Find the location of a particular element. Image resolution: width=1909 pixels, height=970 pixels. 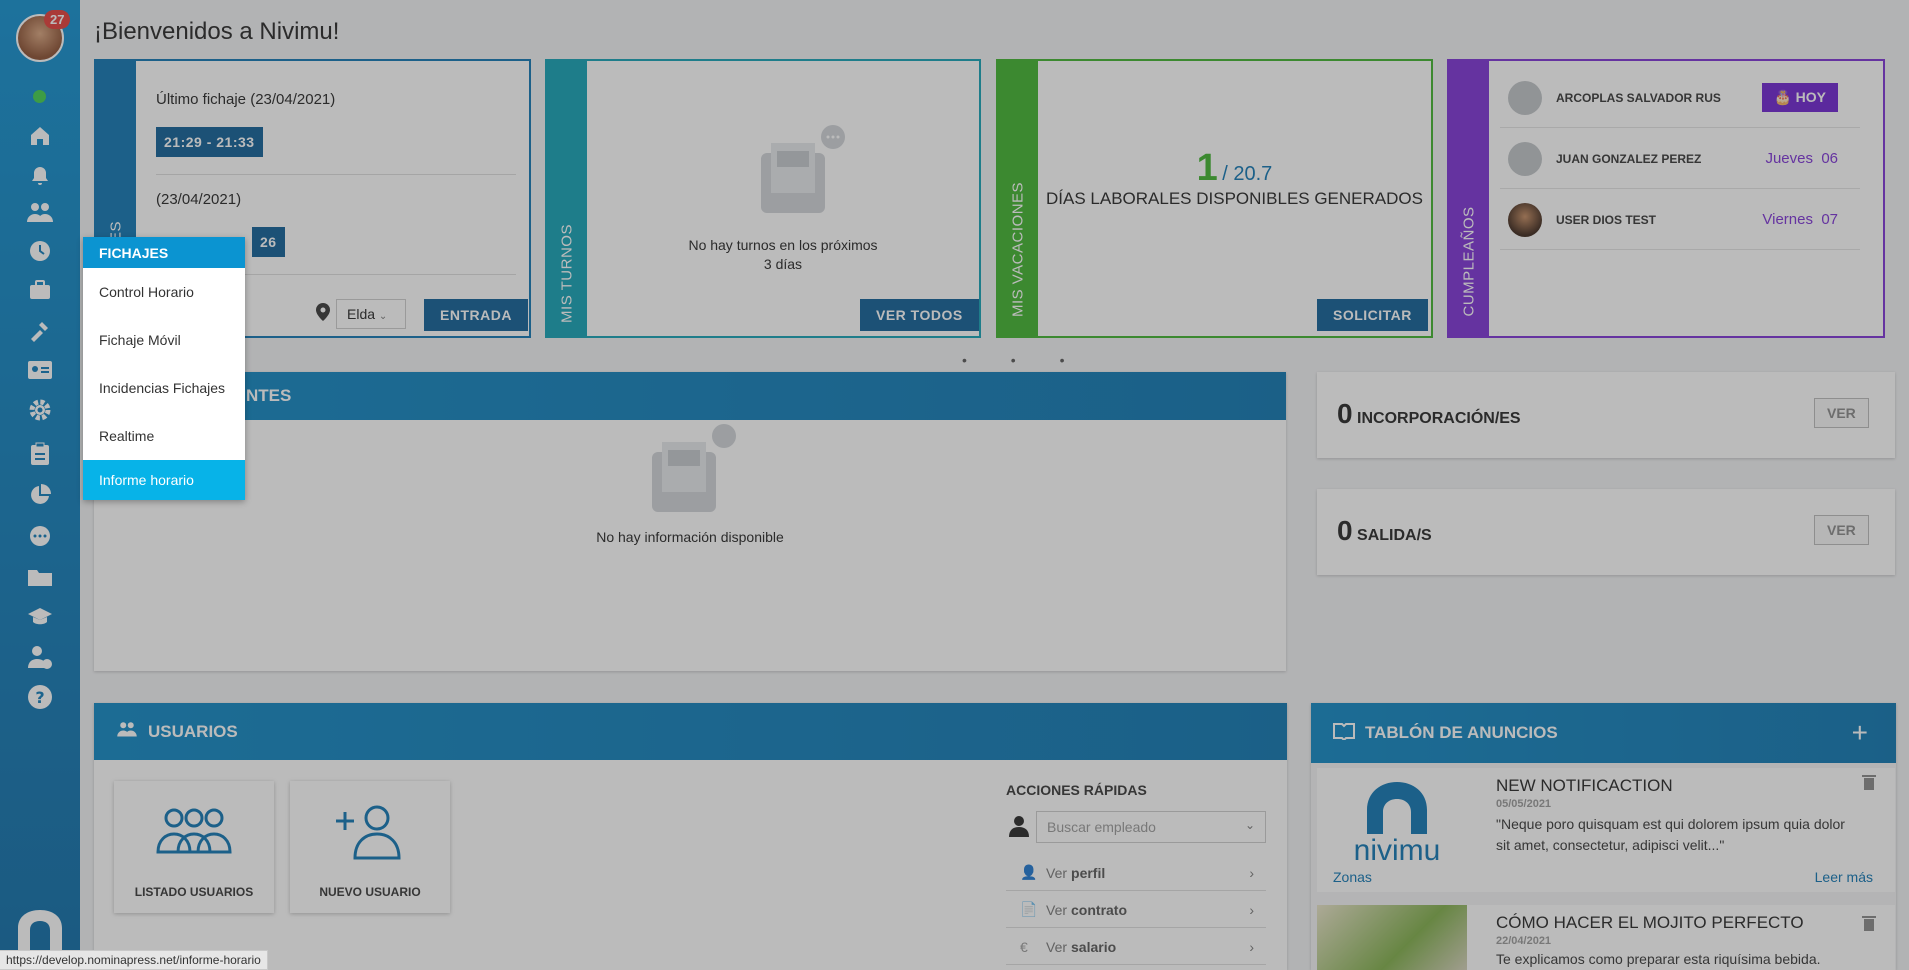

turnos-strip-label: MIS TURNOS is located at coordinates (567, 273).